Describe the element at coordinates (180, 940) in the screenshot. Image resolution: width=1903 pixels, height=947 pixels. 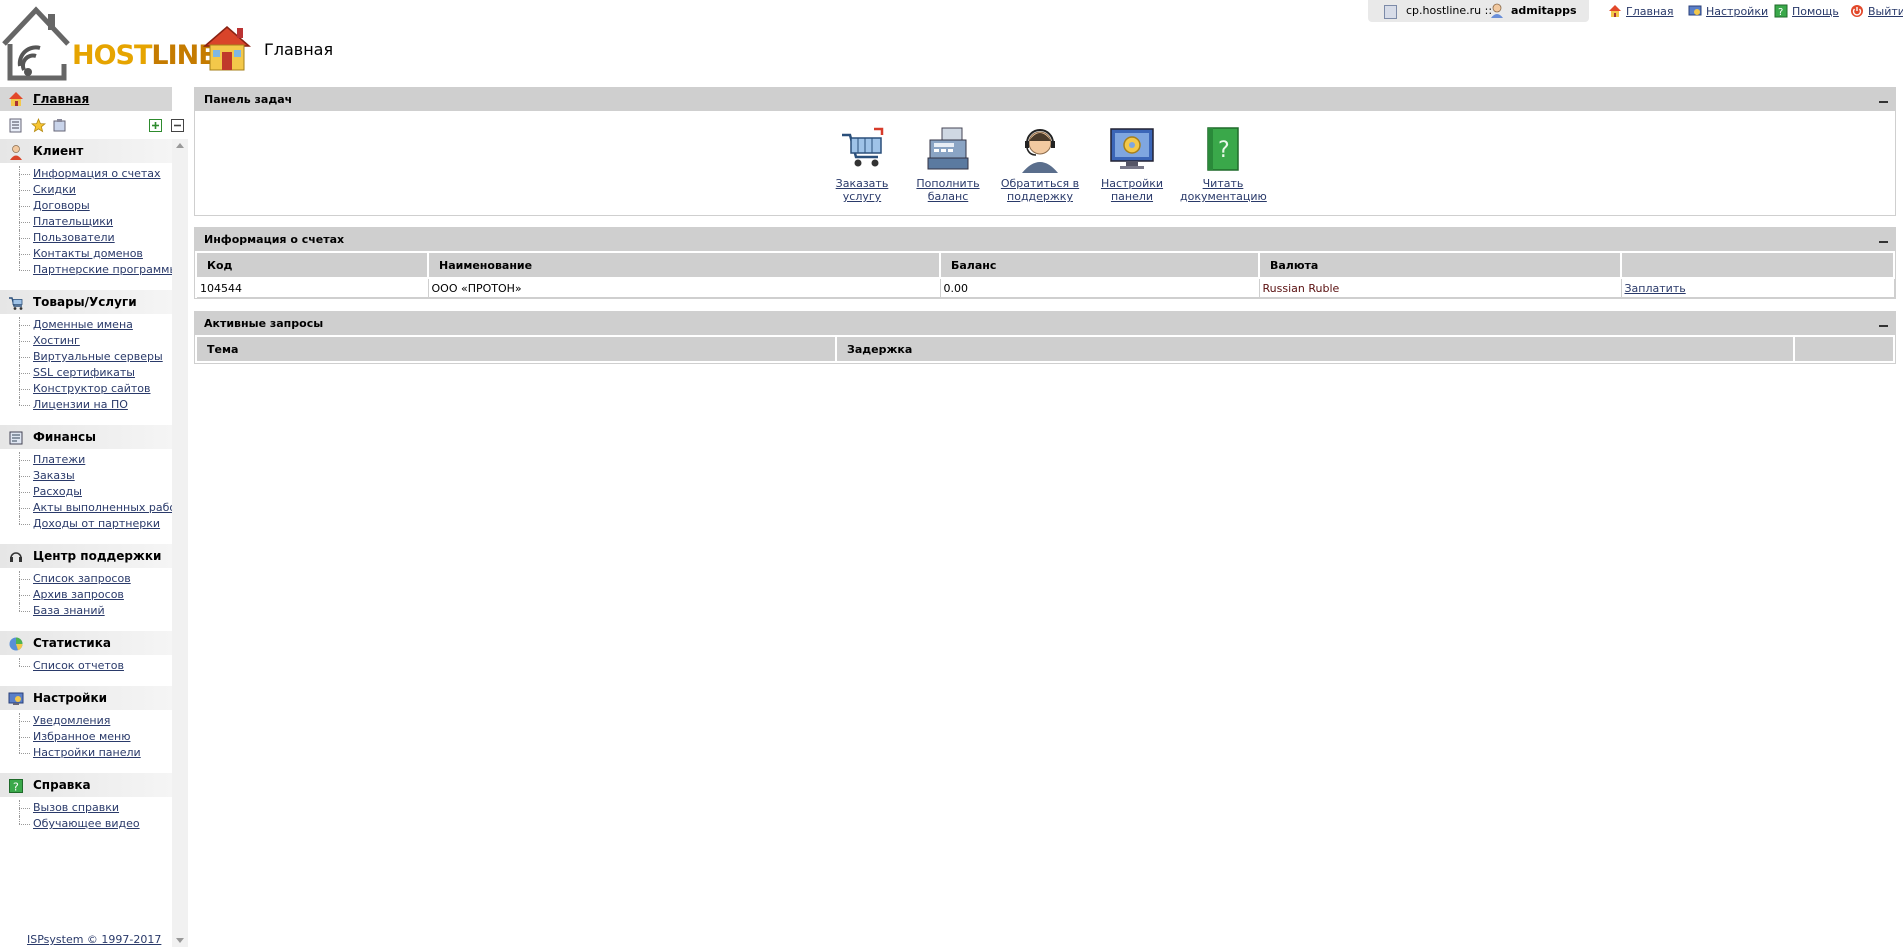
I see `scroll-down-arrow-icon` at that location.